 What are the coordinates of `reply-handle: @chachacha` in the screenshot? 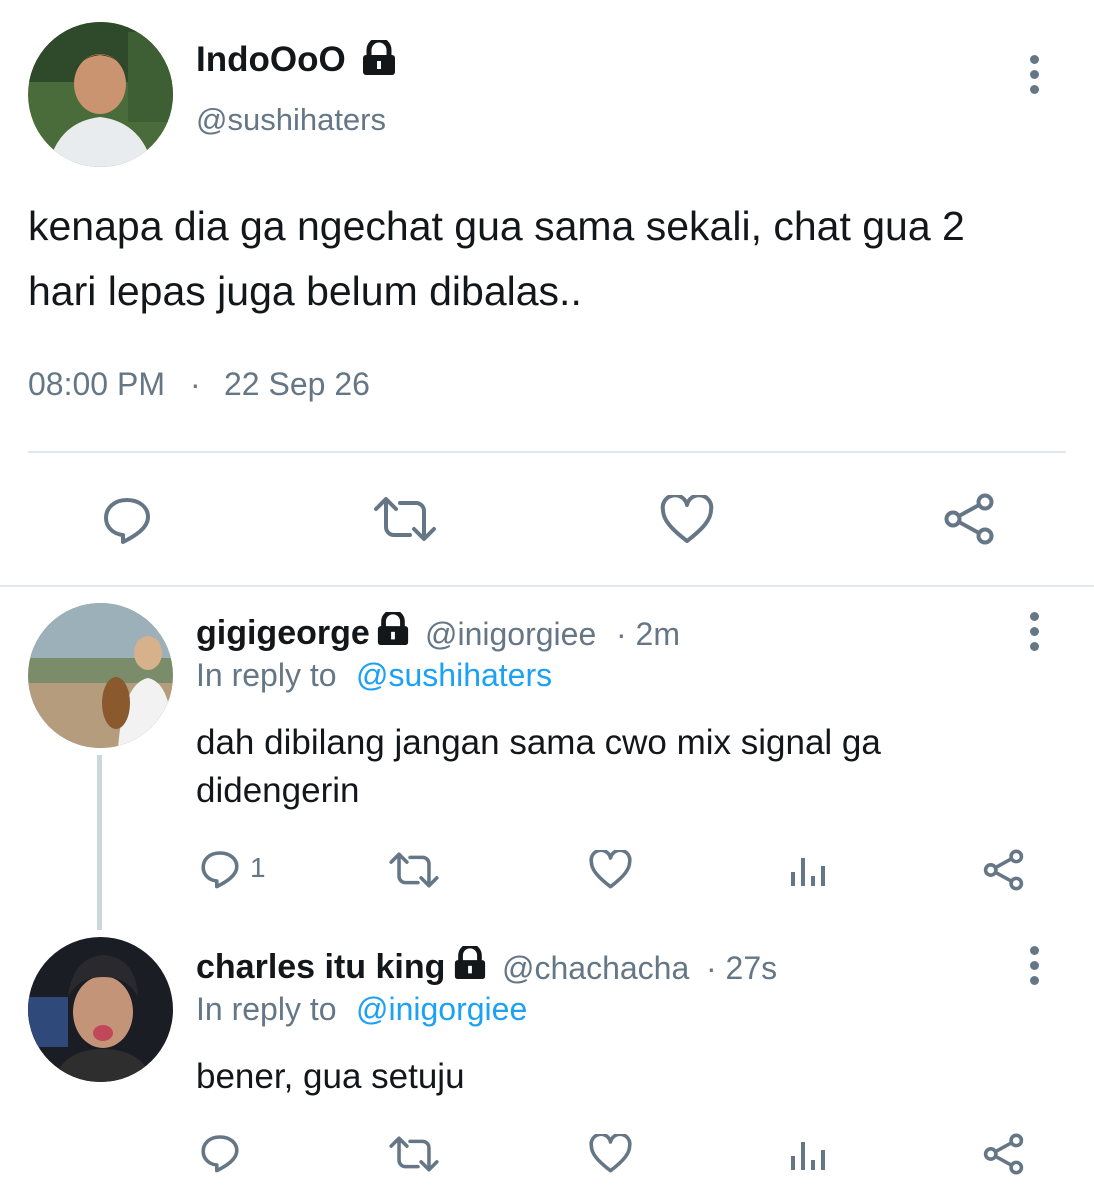 It's located at (595, 968).